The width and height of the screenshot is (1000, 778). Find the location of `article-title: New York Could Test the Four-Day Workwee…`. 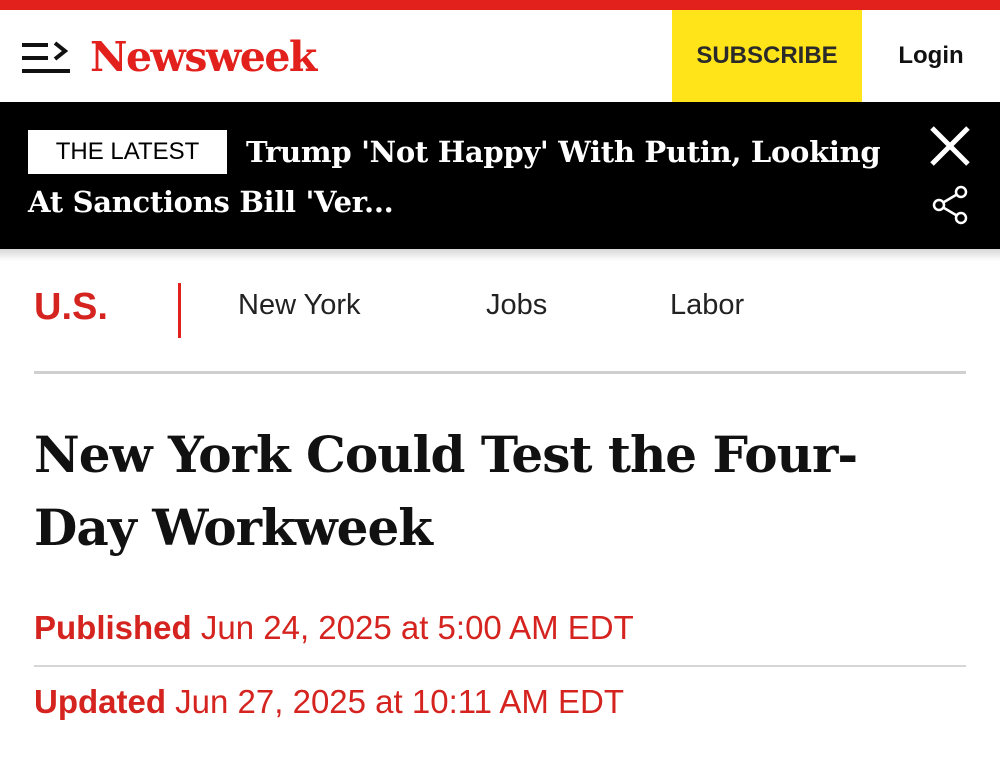

article-title: New York Could Test the Four-Day Workwee… is located at coordinates (446, 491).